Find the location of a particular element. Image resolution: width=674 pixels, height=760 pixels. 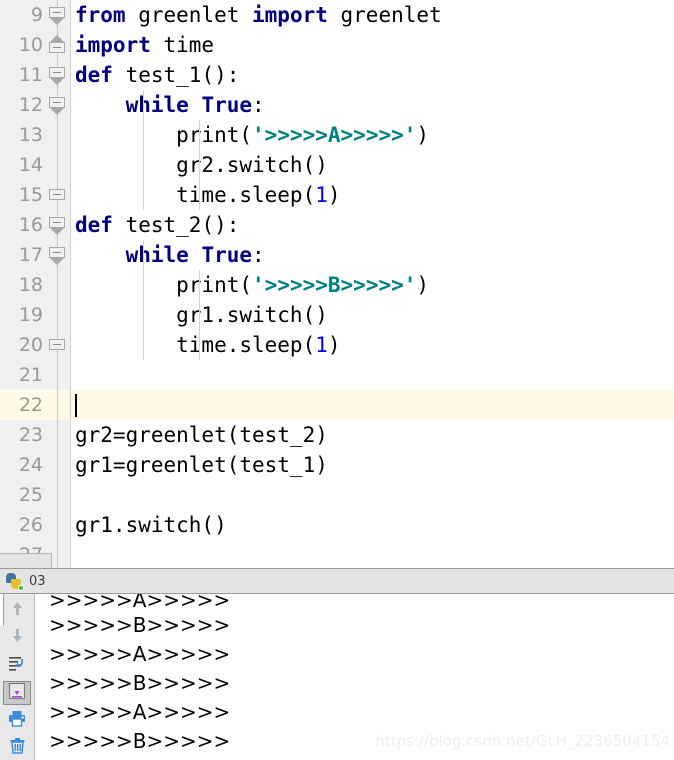

code-line: 10 import time is located at coordinates (337, 45).